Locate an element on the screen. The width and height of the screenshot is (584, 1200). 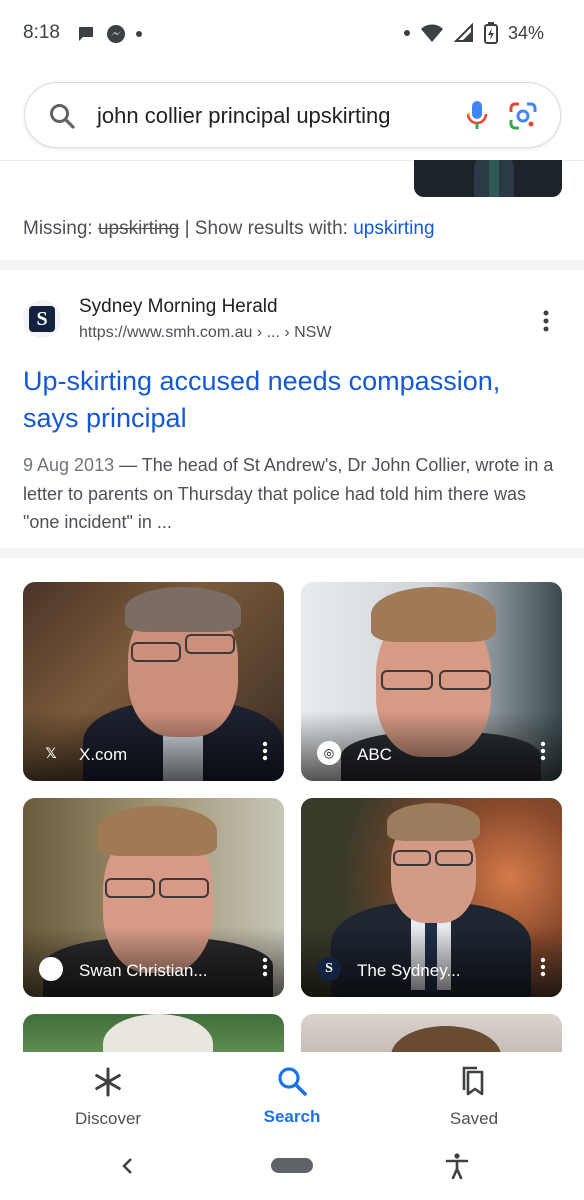
nav-saved-label: Saved is located at coordinates (474, 1118).